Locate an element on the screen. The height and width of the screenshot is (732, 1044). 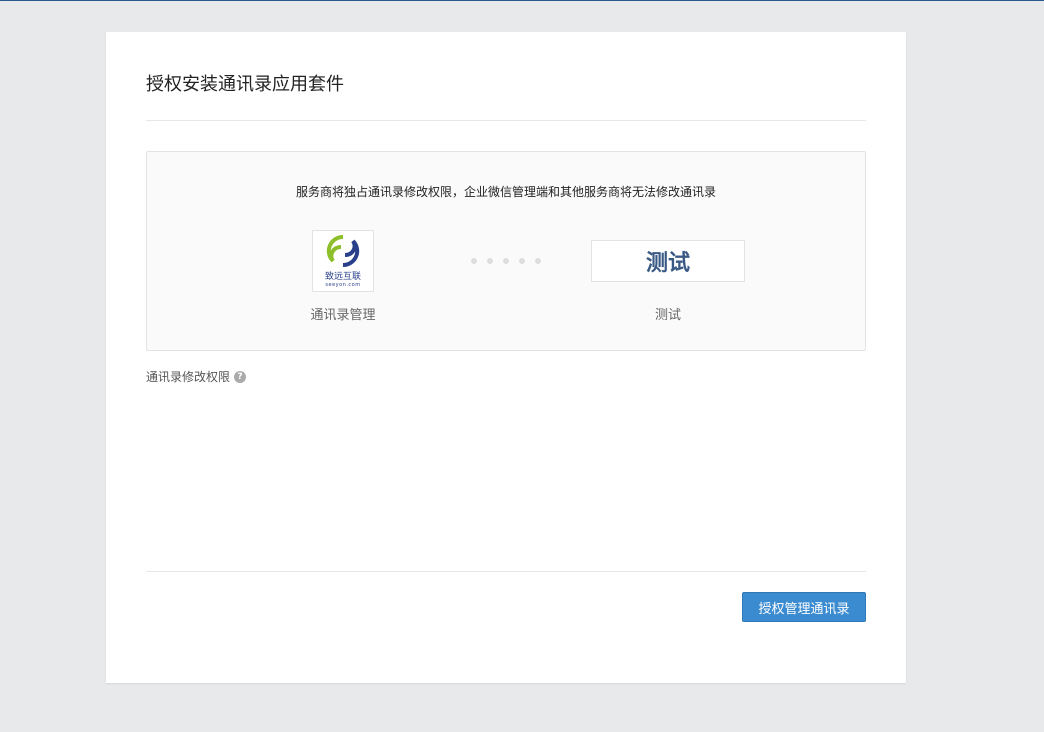
logo-url: seeyon.com is located at coordinates (343, 285).